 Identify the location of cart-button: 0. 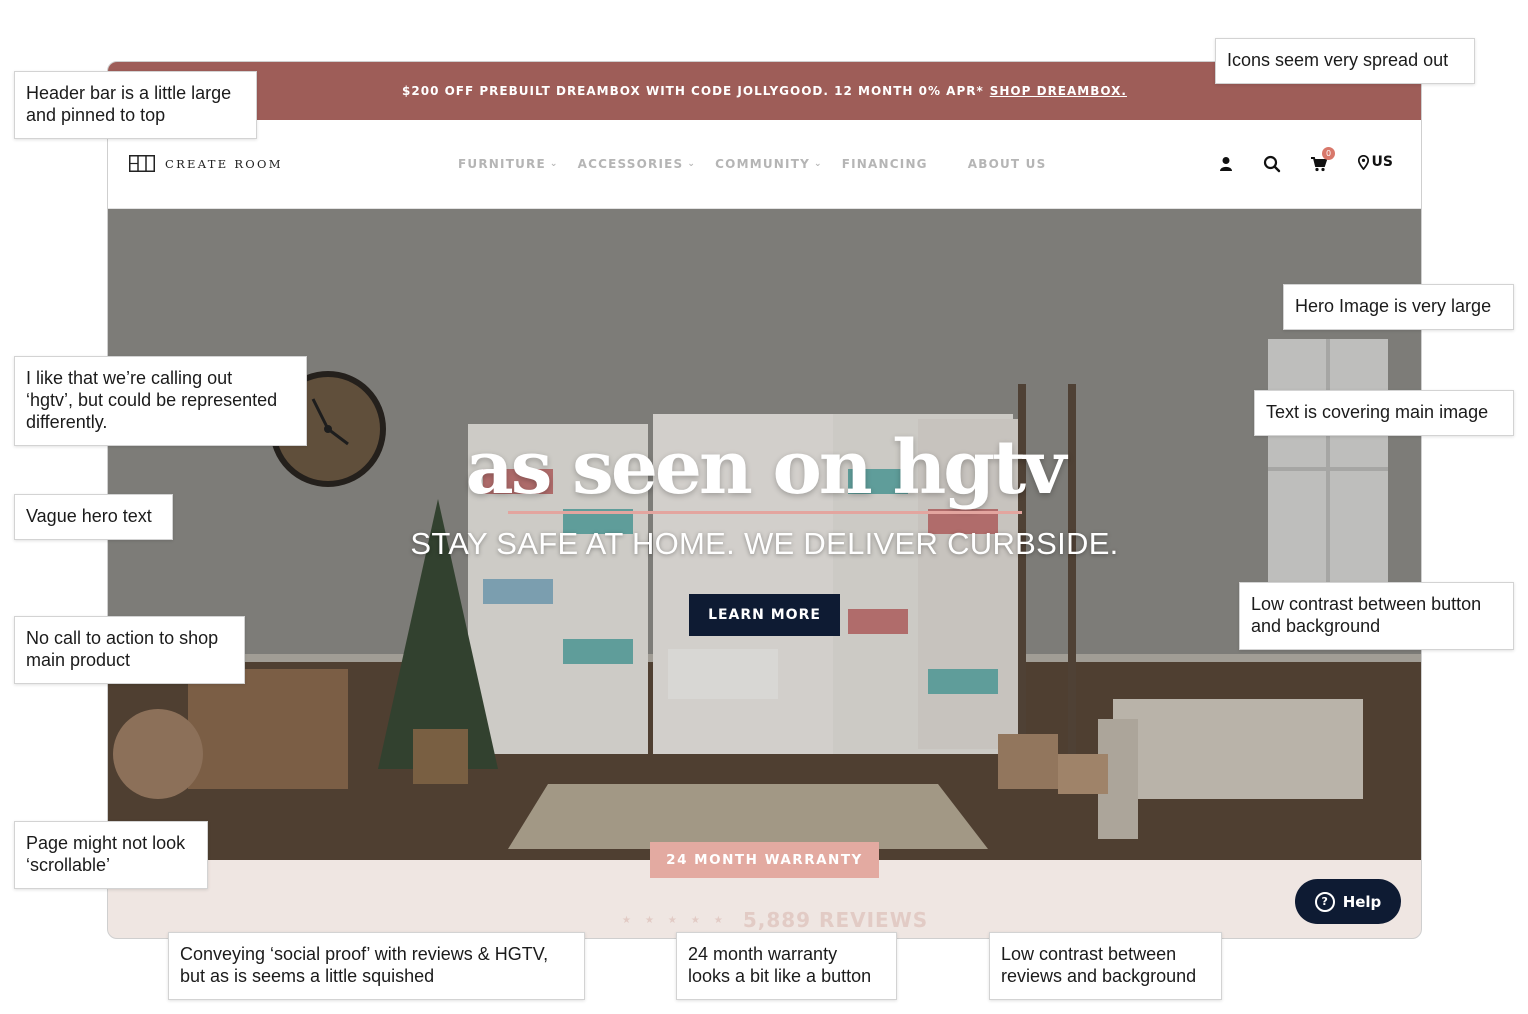
(1322, 160).